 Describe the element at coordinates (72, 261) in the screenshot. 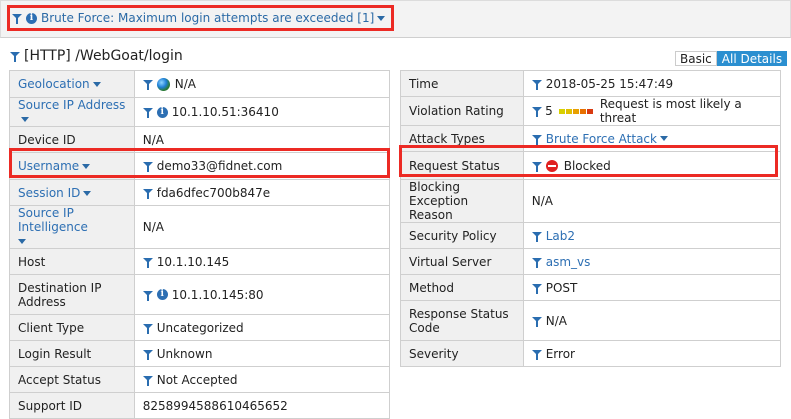

I see `host-label: Host` at that location.